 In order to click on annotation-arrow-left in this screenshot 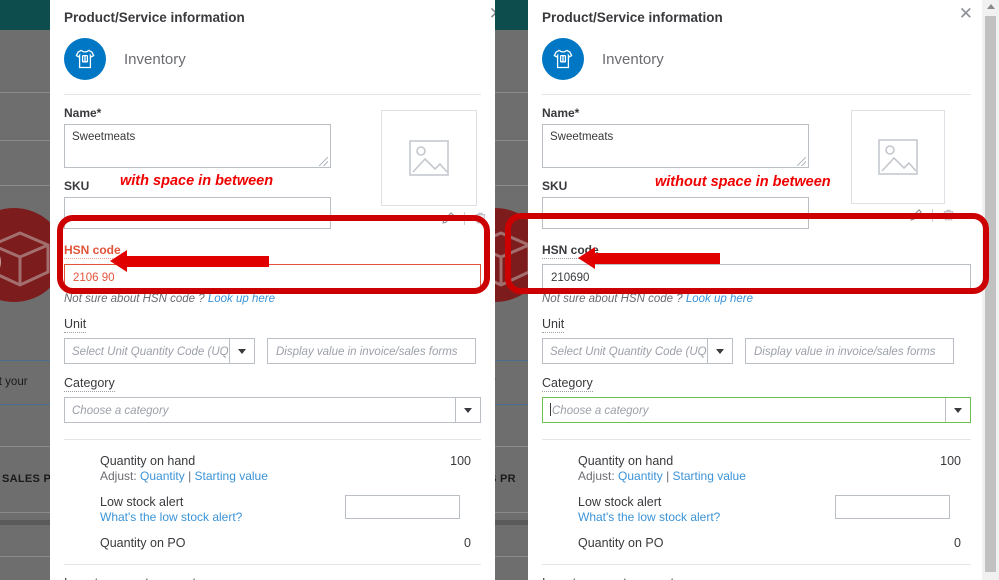, I will do `click(189, 261)`.